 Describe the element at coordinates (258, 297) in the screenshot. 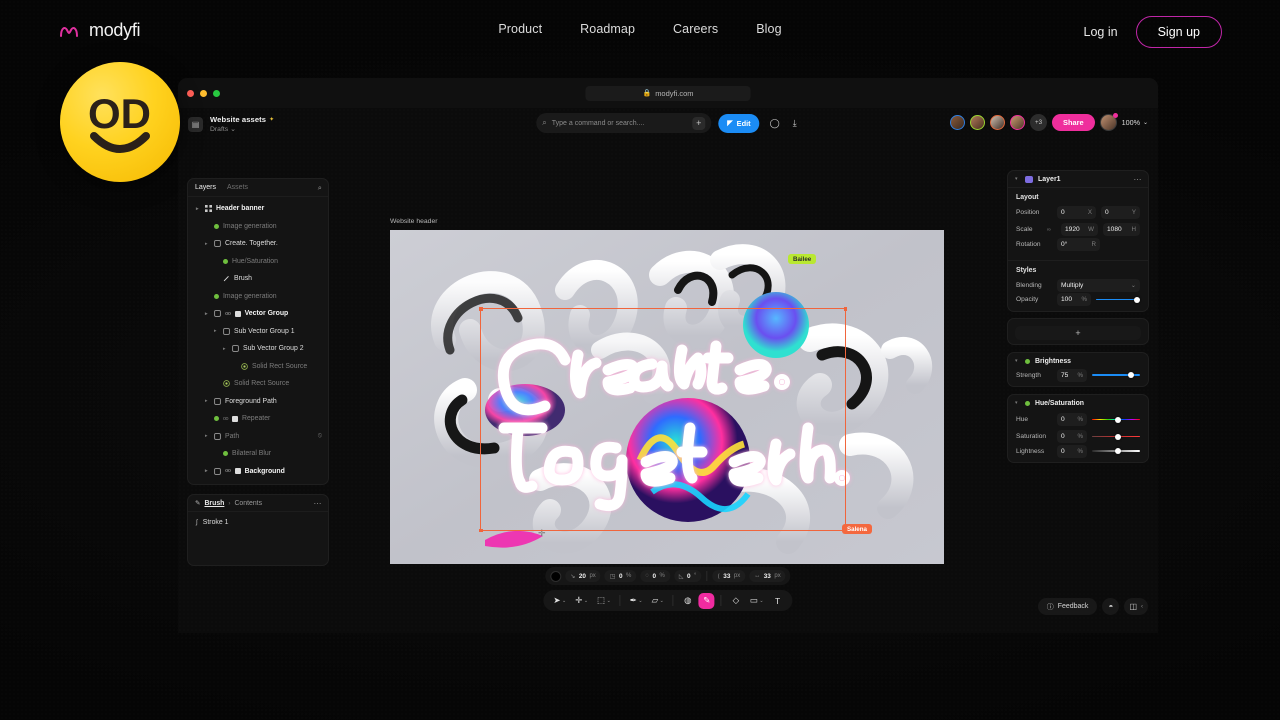

I see `layer-row: ▸Image generation` at that location.